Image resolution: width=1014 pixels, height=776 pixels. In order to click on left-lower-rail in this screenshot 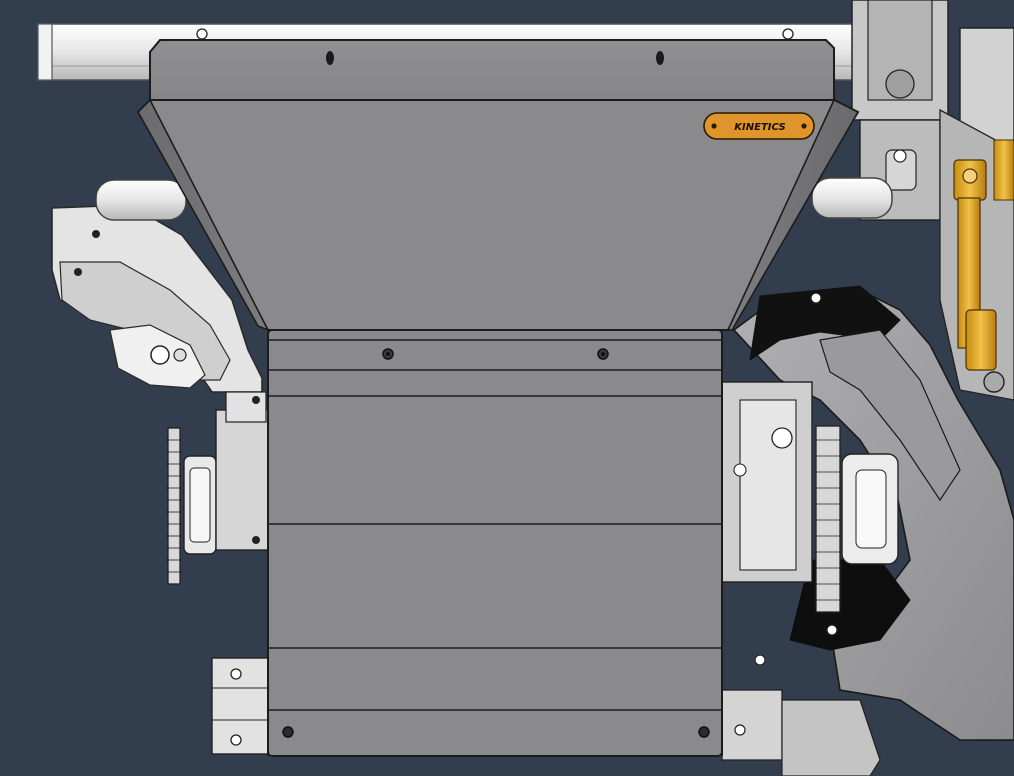, I will do `click(241, 706)`.